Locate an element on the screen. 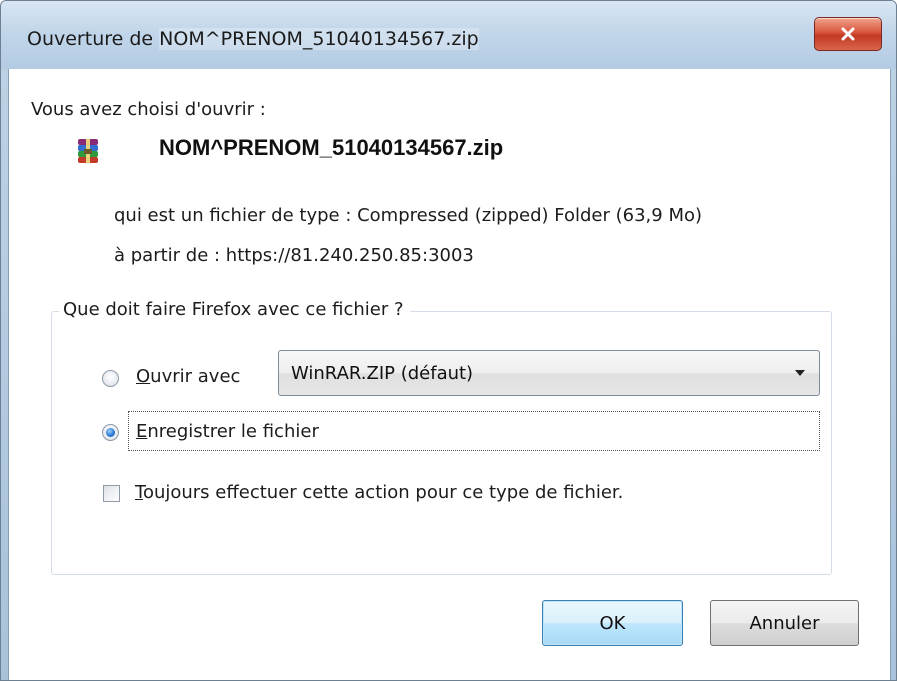  window-title: Ouverture de NOM^PRENOM_51040134567.zip is located at coordinates (253, 39).